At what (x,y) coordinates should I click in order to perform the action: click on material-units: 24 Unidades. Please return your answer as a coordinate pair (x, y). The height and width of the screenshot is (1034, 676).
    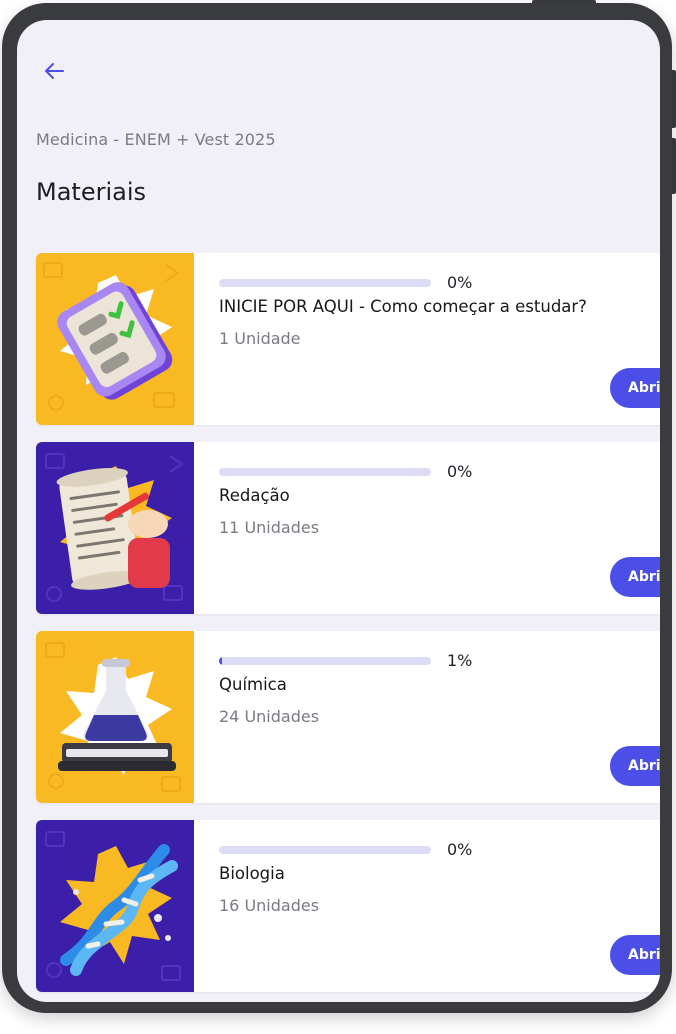
    Looking at the image, I should click on (269, 716).